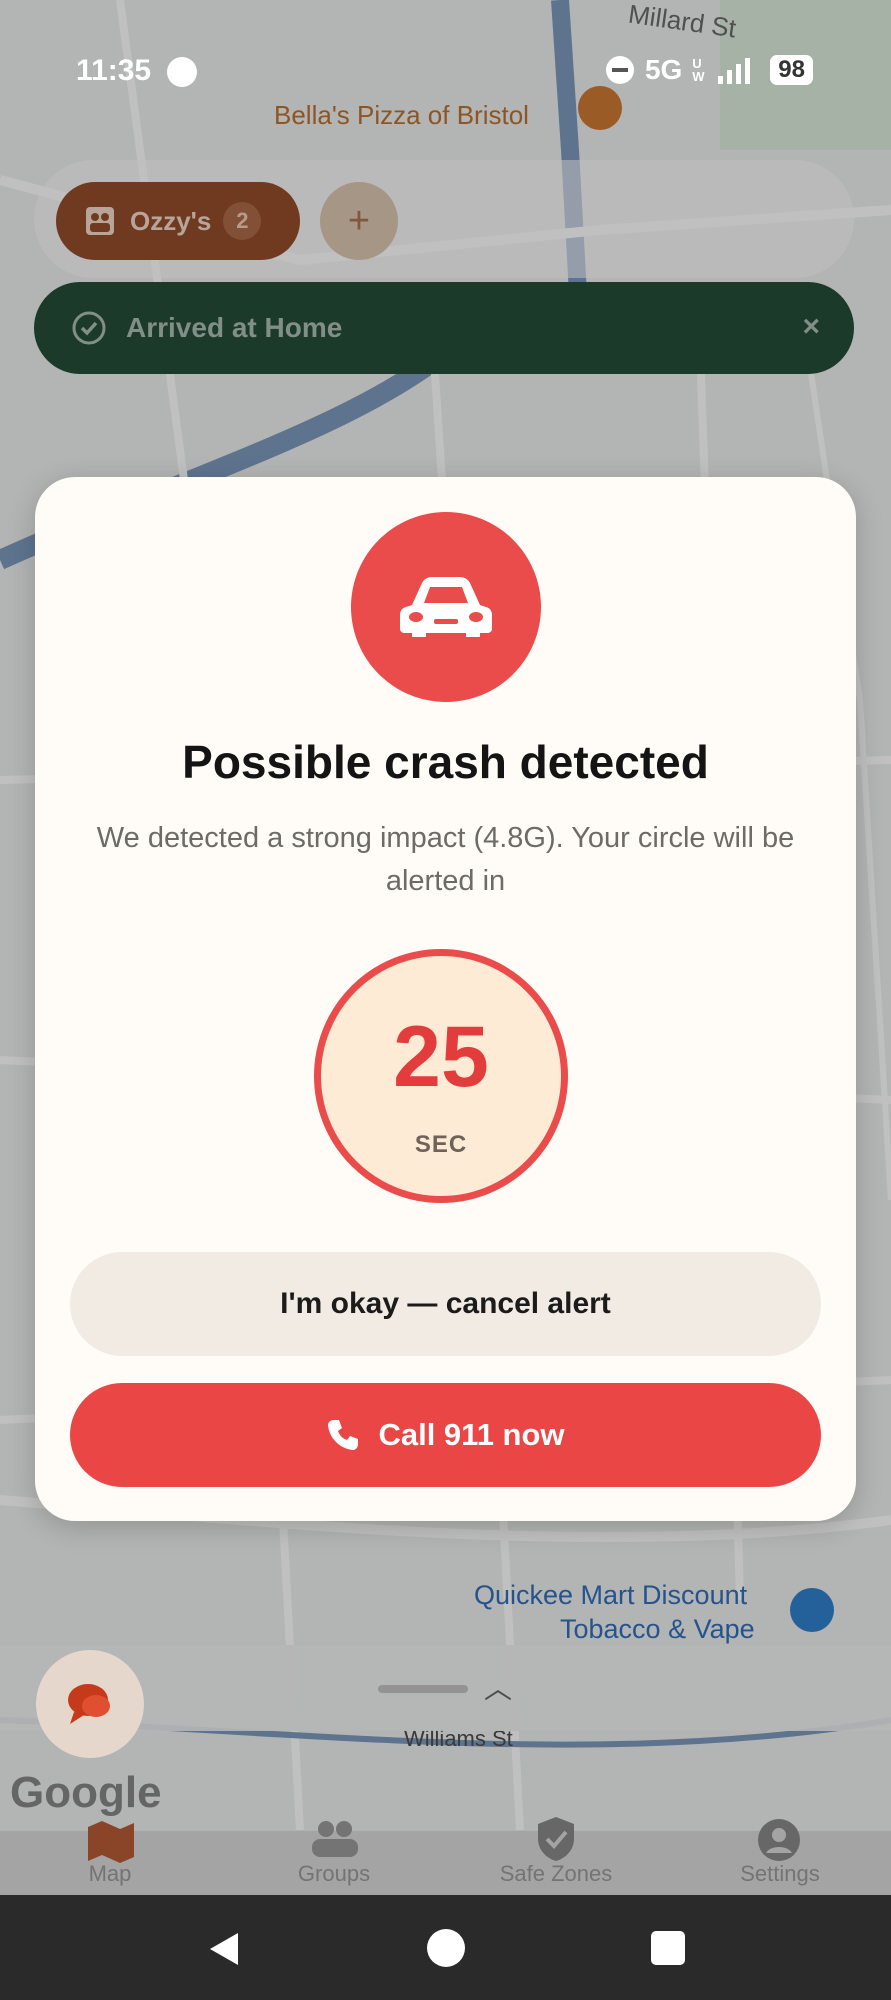  Describe the element at coordinates (100, 221) in the screenshot. I see `family-icon` at that location.